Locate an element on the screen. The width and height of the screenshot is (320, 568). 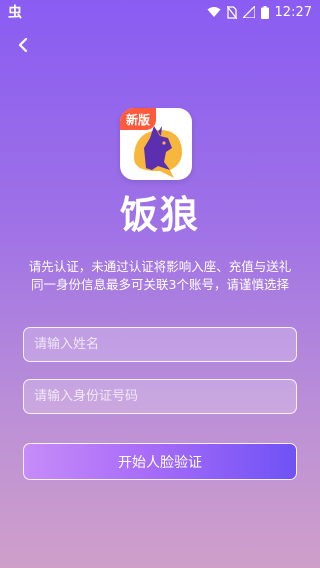
carrier-icon: 虫 is located at coordinates (15, 13).